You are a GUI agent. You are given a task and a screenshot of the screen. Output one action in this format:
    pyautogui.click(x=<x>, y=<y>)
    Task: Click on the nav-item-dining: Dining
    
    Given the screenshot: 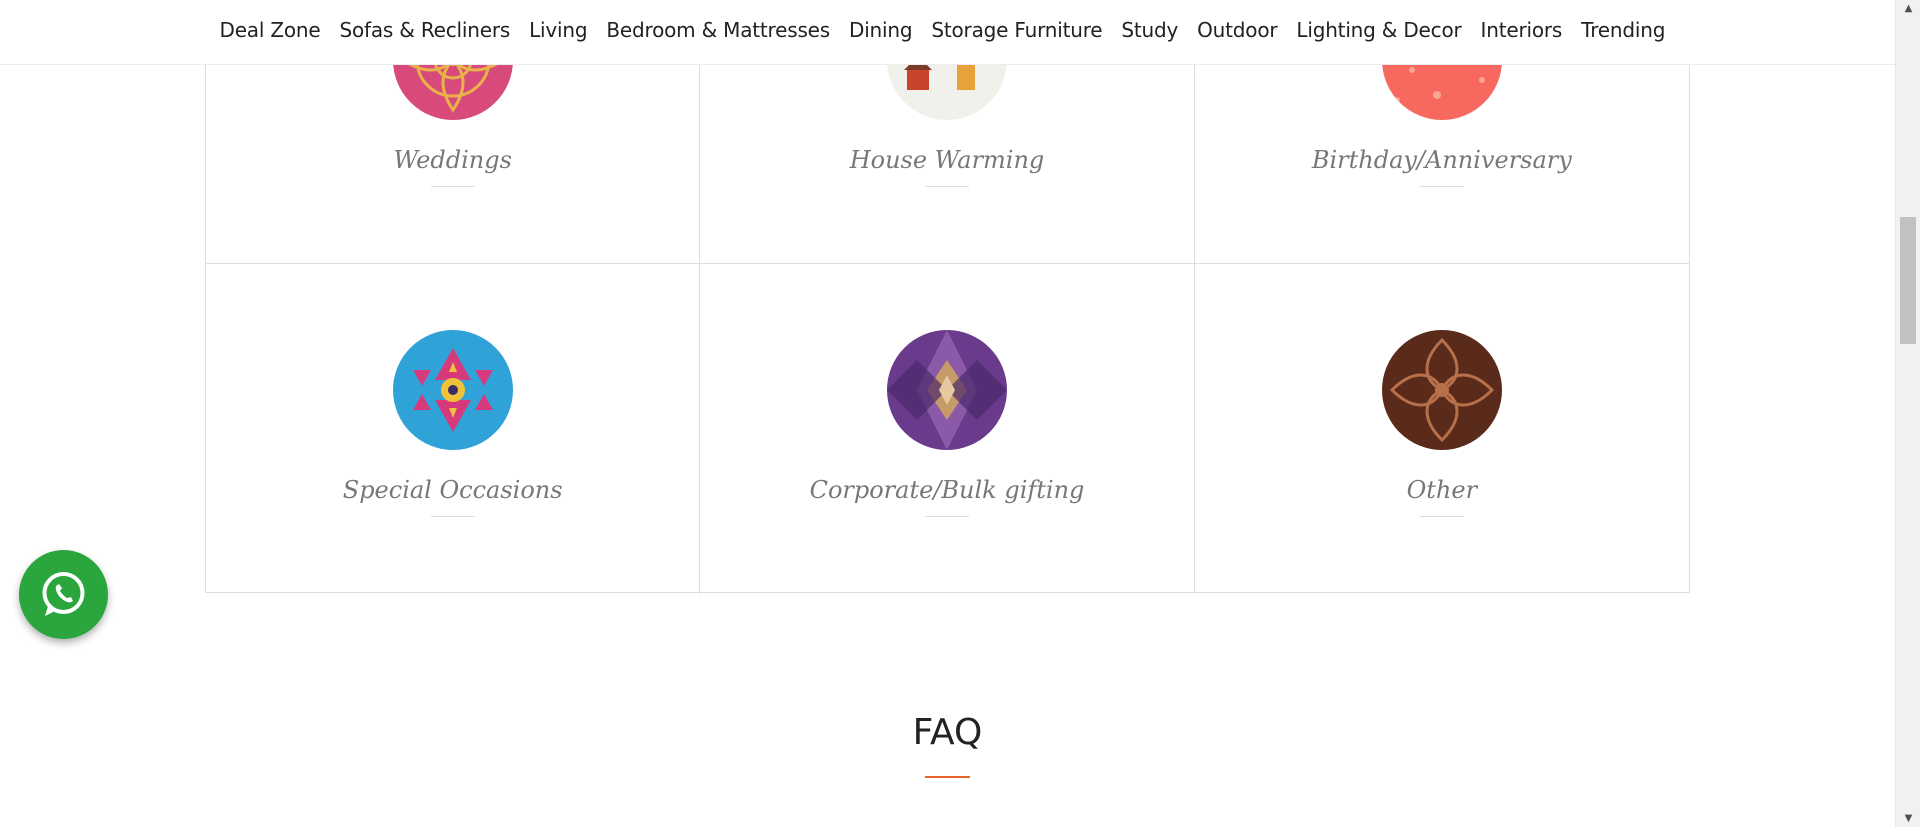 What is the action you would take?
    pyautogui.click(x=881, y=30)
    